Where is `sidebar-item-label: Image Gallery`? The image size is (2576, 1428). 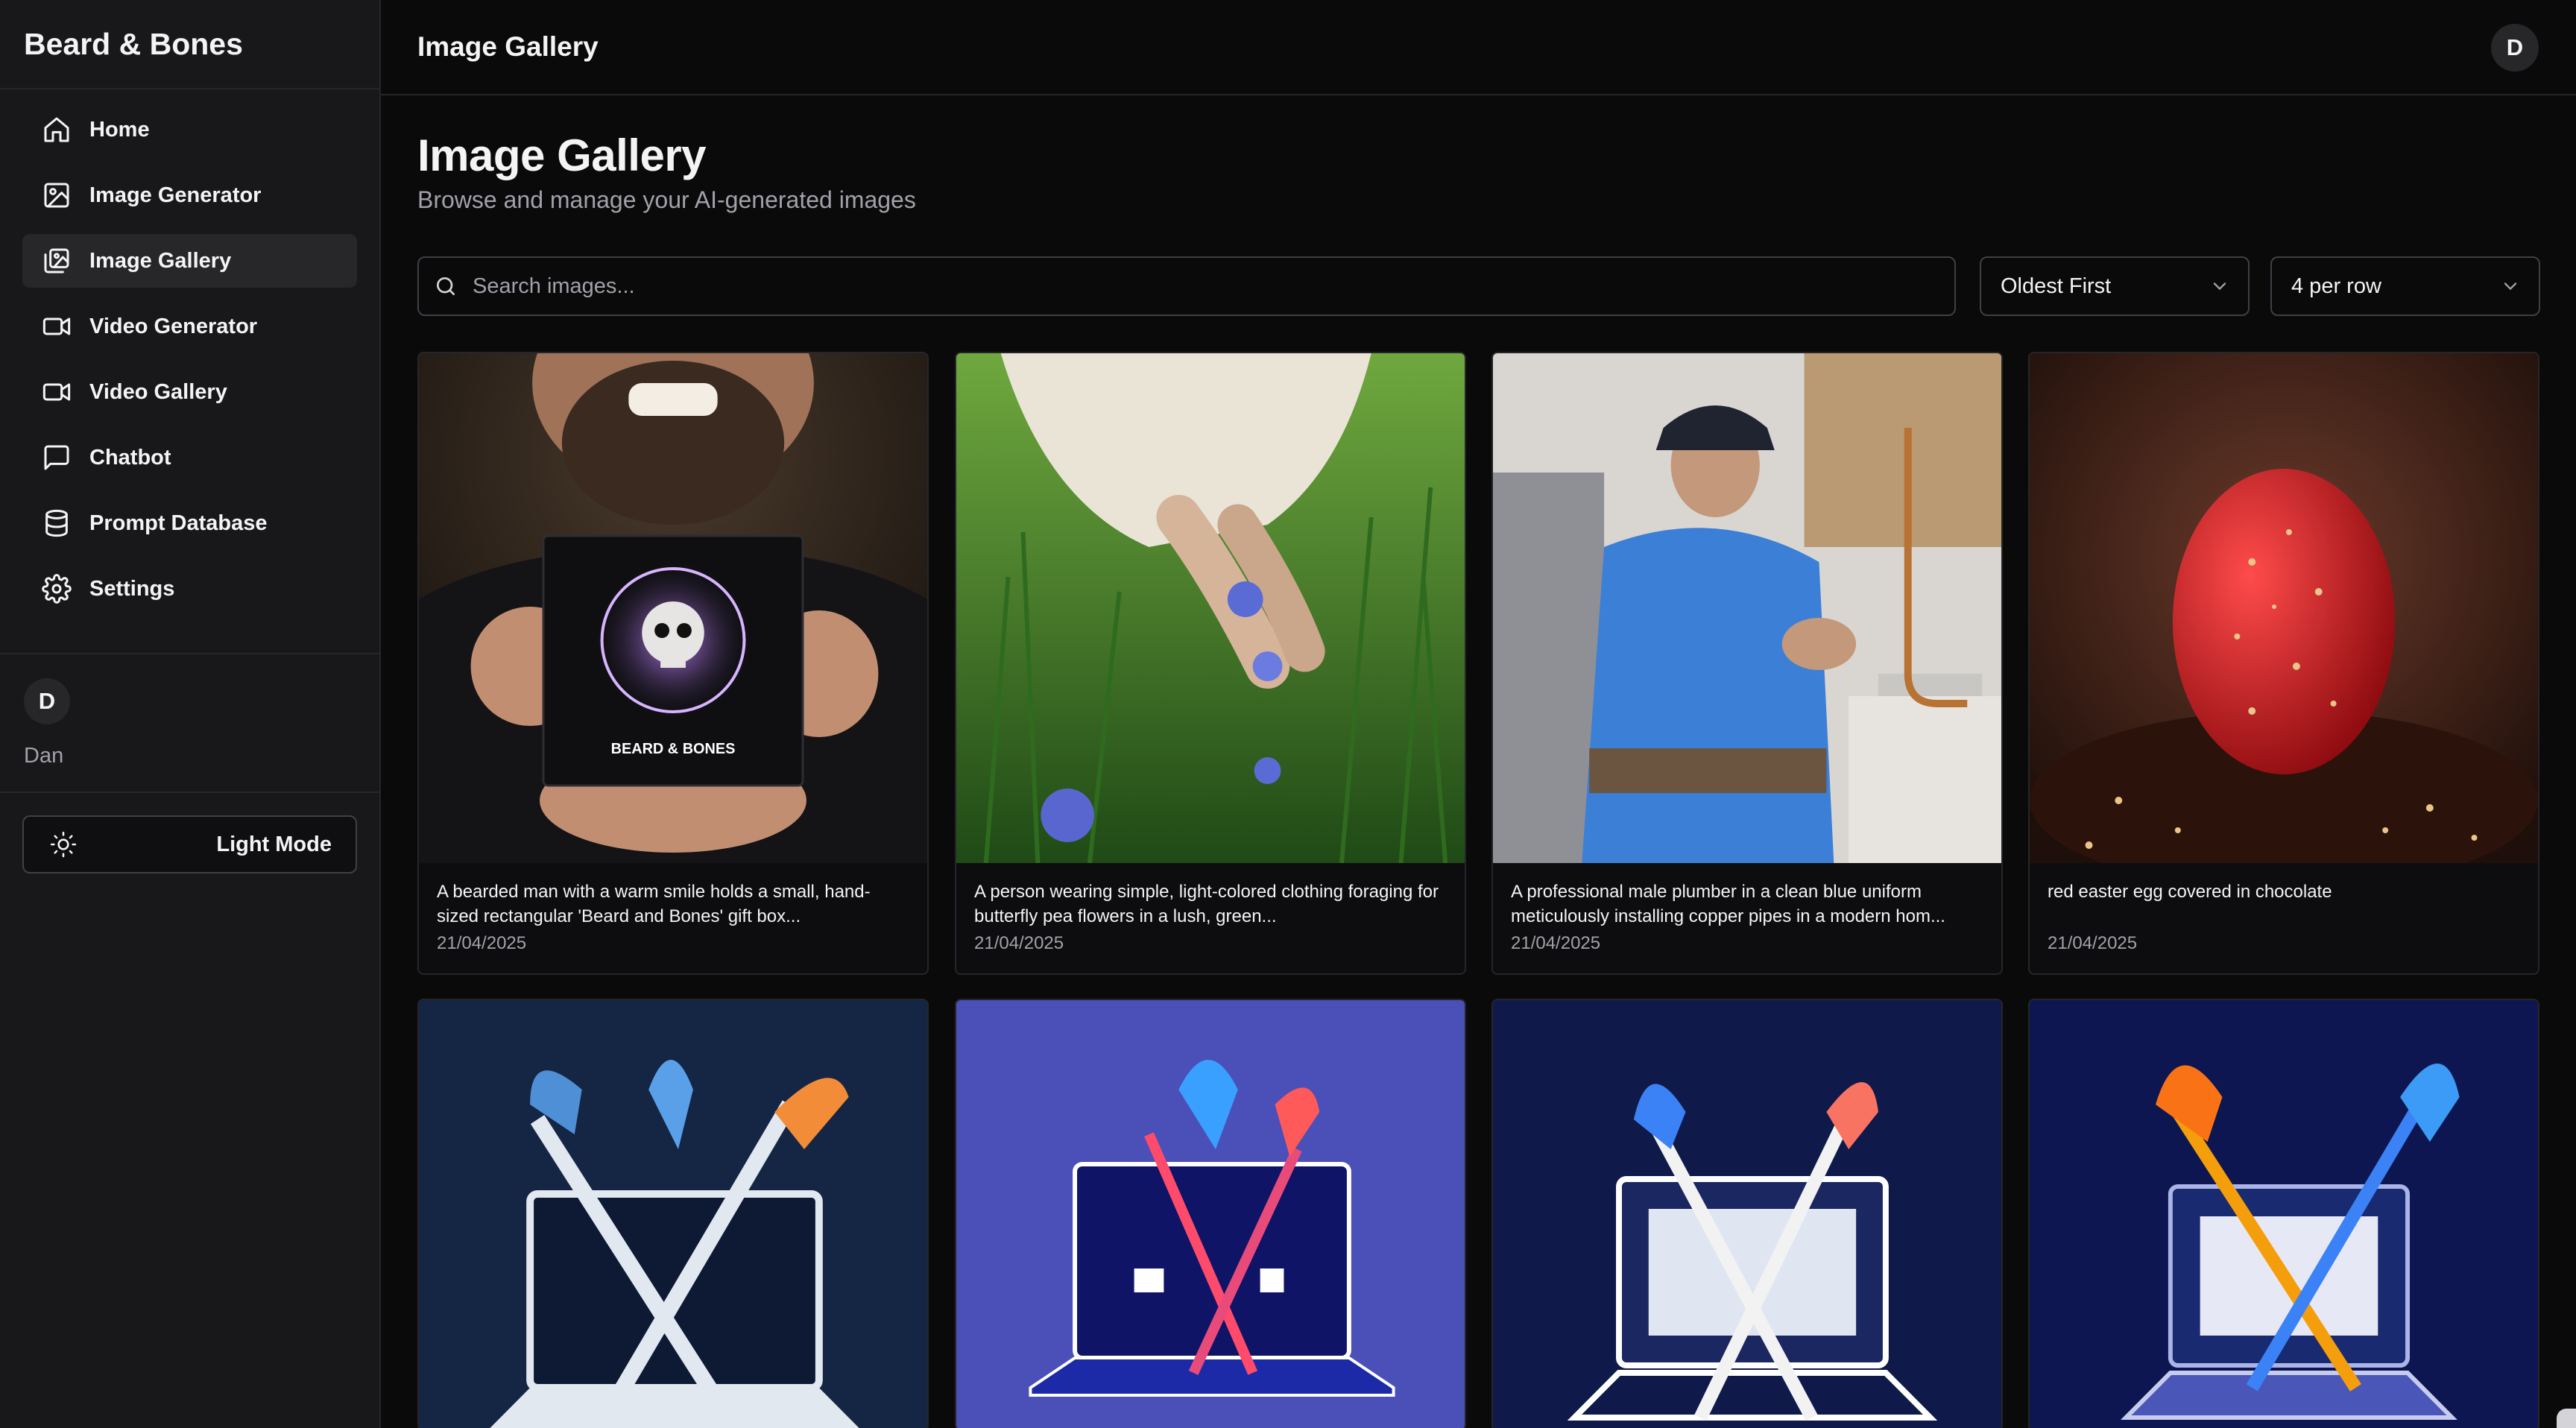 sidebar-item-label: Image Gallery is located at coordinates (160, 260).